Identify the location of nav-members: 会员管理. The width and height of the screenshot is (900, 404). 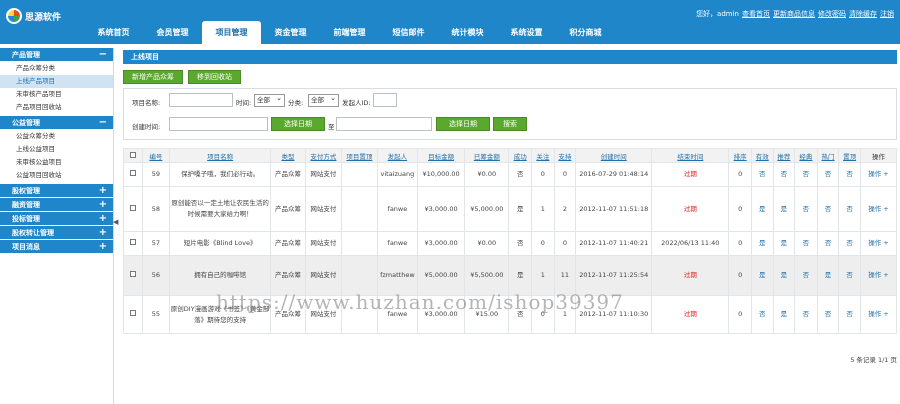
(172, 32).